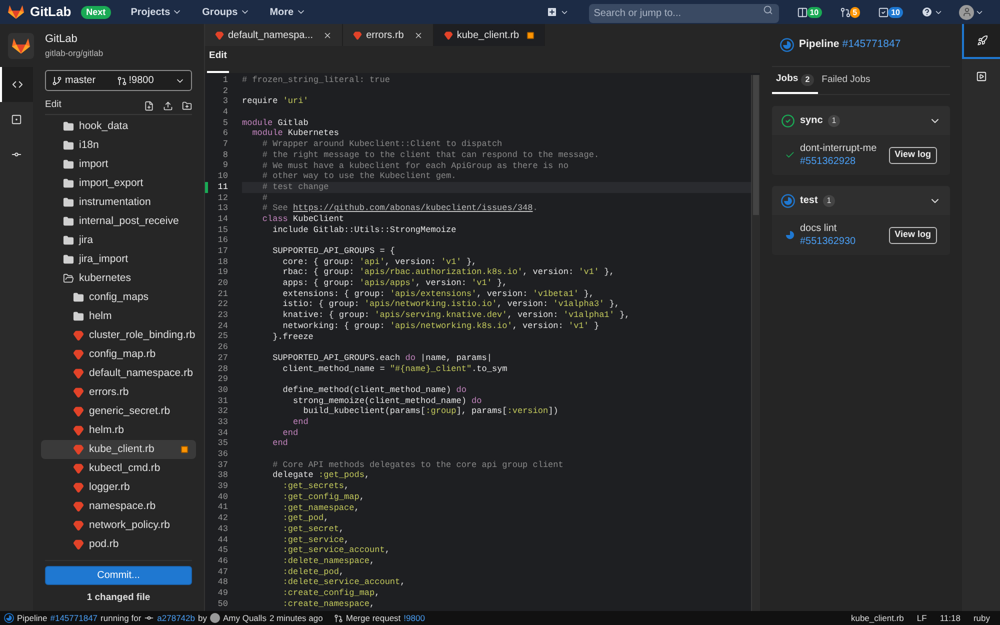 The width and height of the screenshot is (1000, 625). Describe the element at coordinates (382, 144) in the screenshot. I see `code-line: # Wrapper around Kubeclient::Client to dispatch` at that location.